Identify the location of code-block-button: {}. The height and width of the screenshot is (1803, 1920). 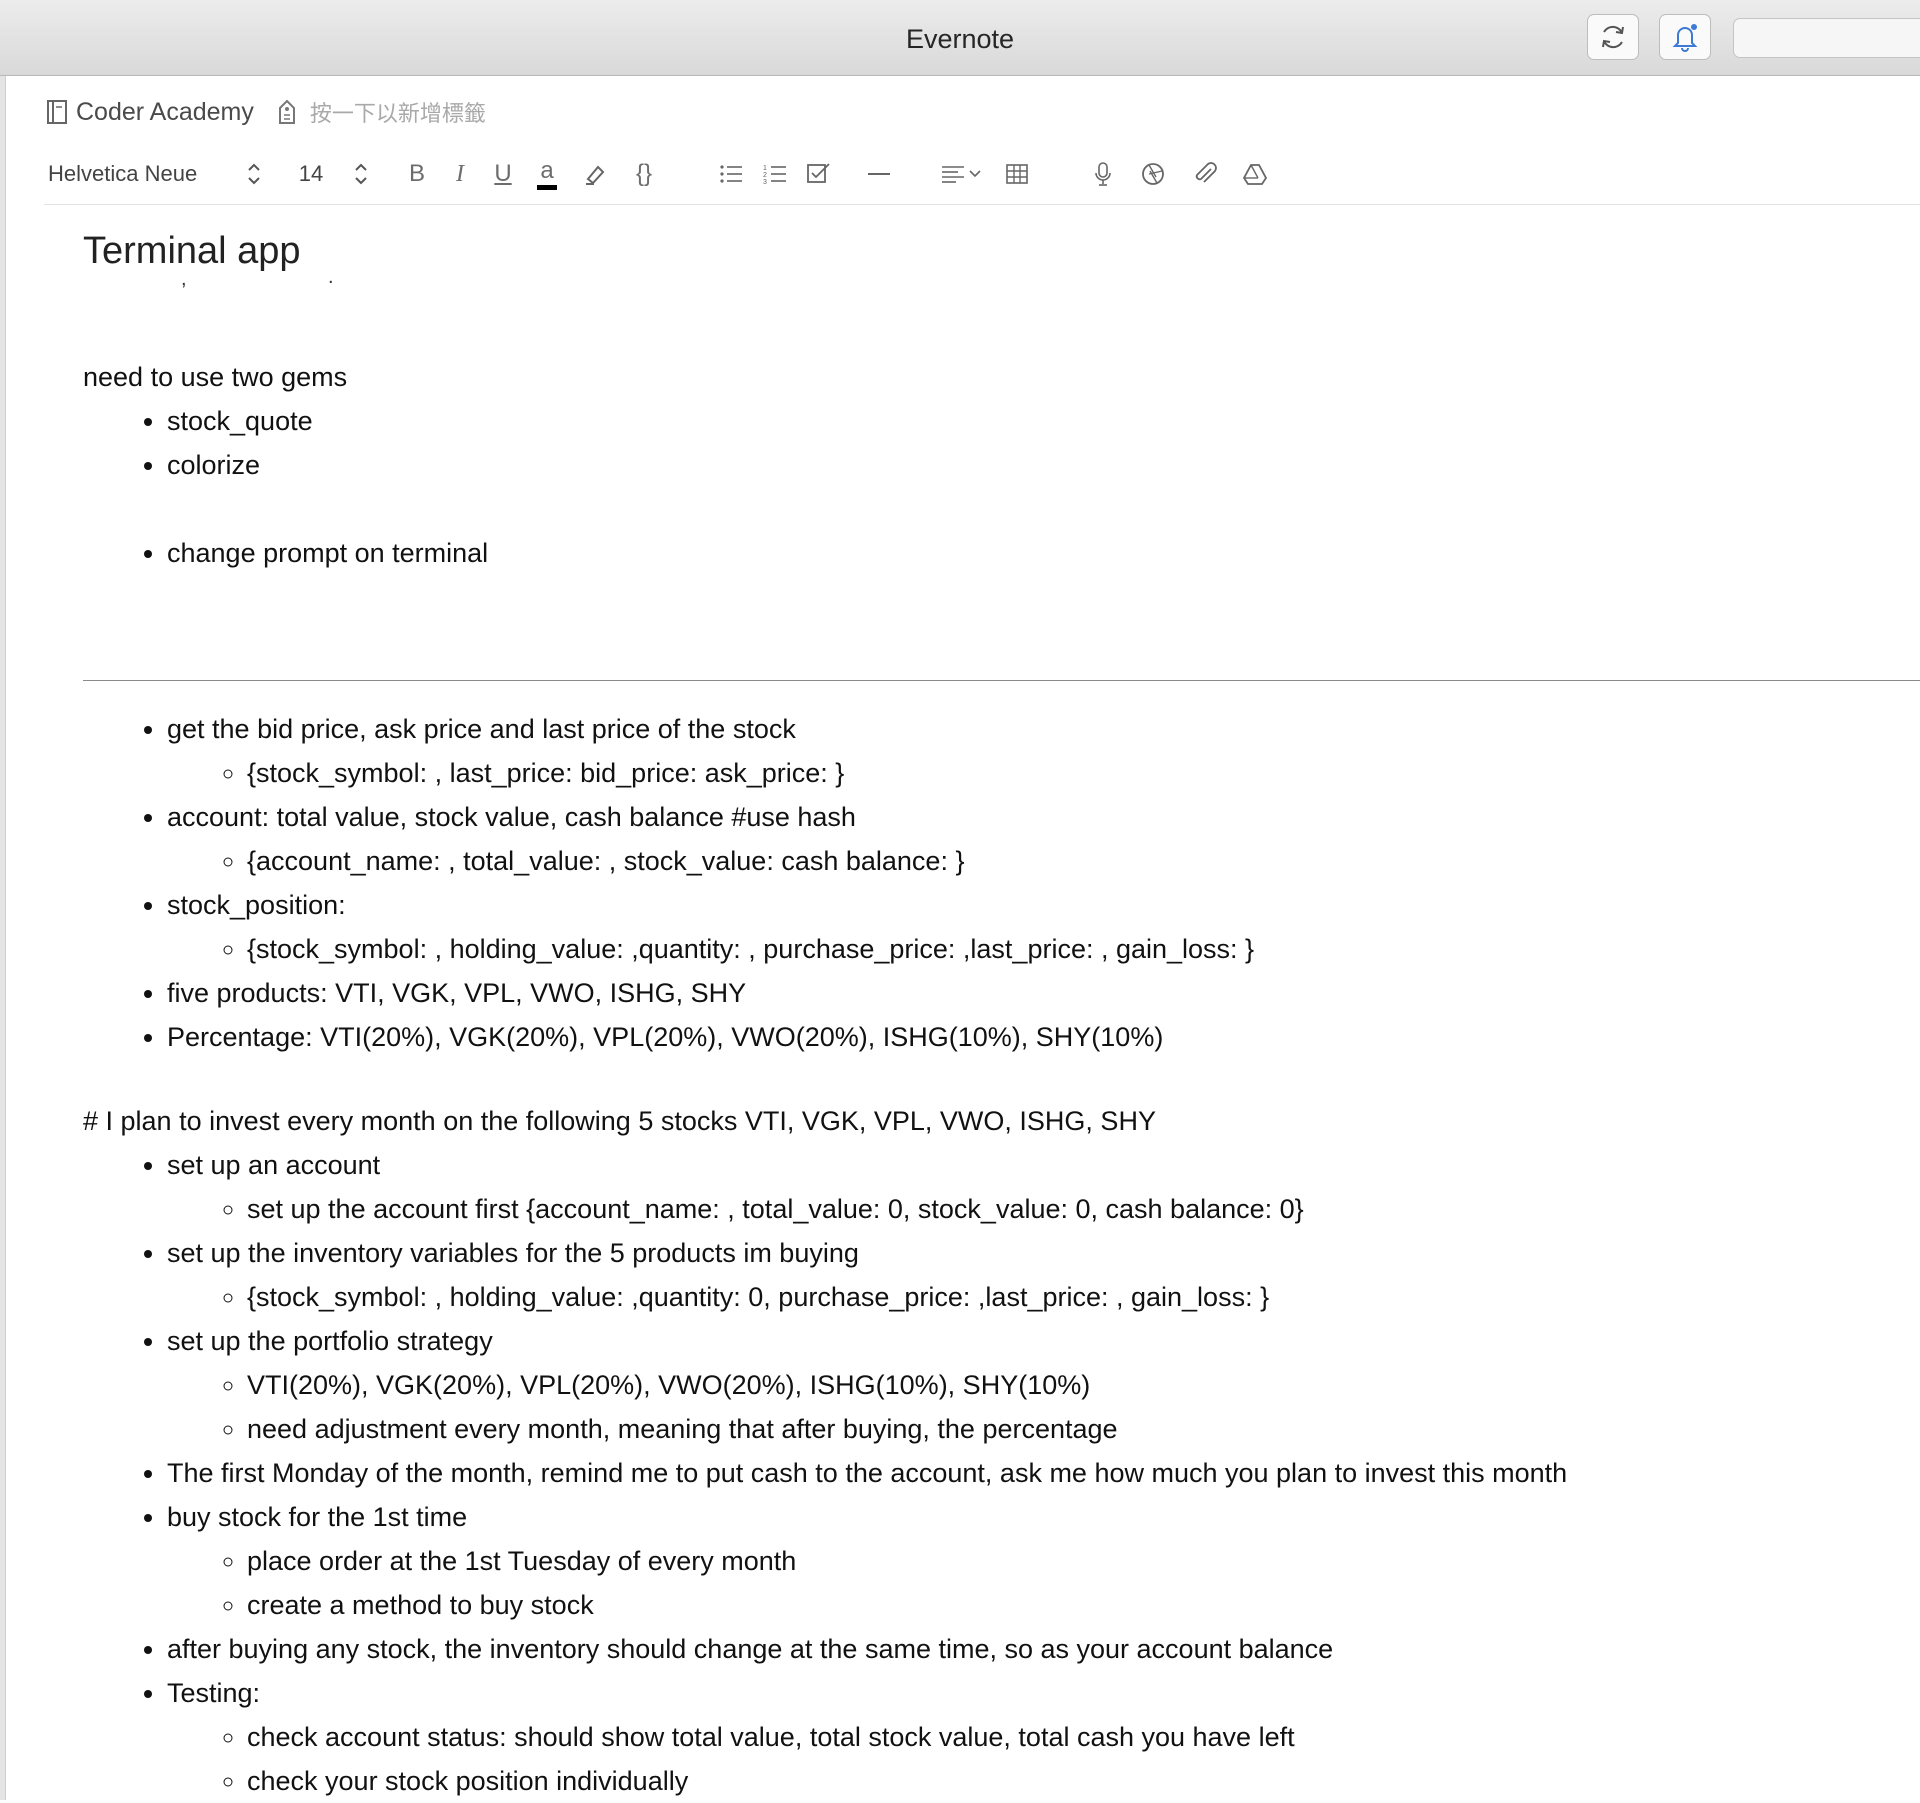
(644, 174).